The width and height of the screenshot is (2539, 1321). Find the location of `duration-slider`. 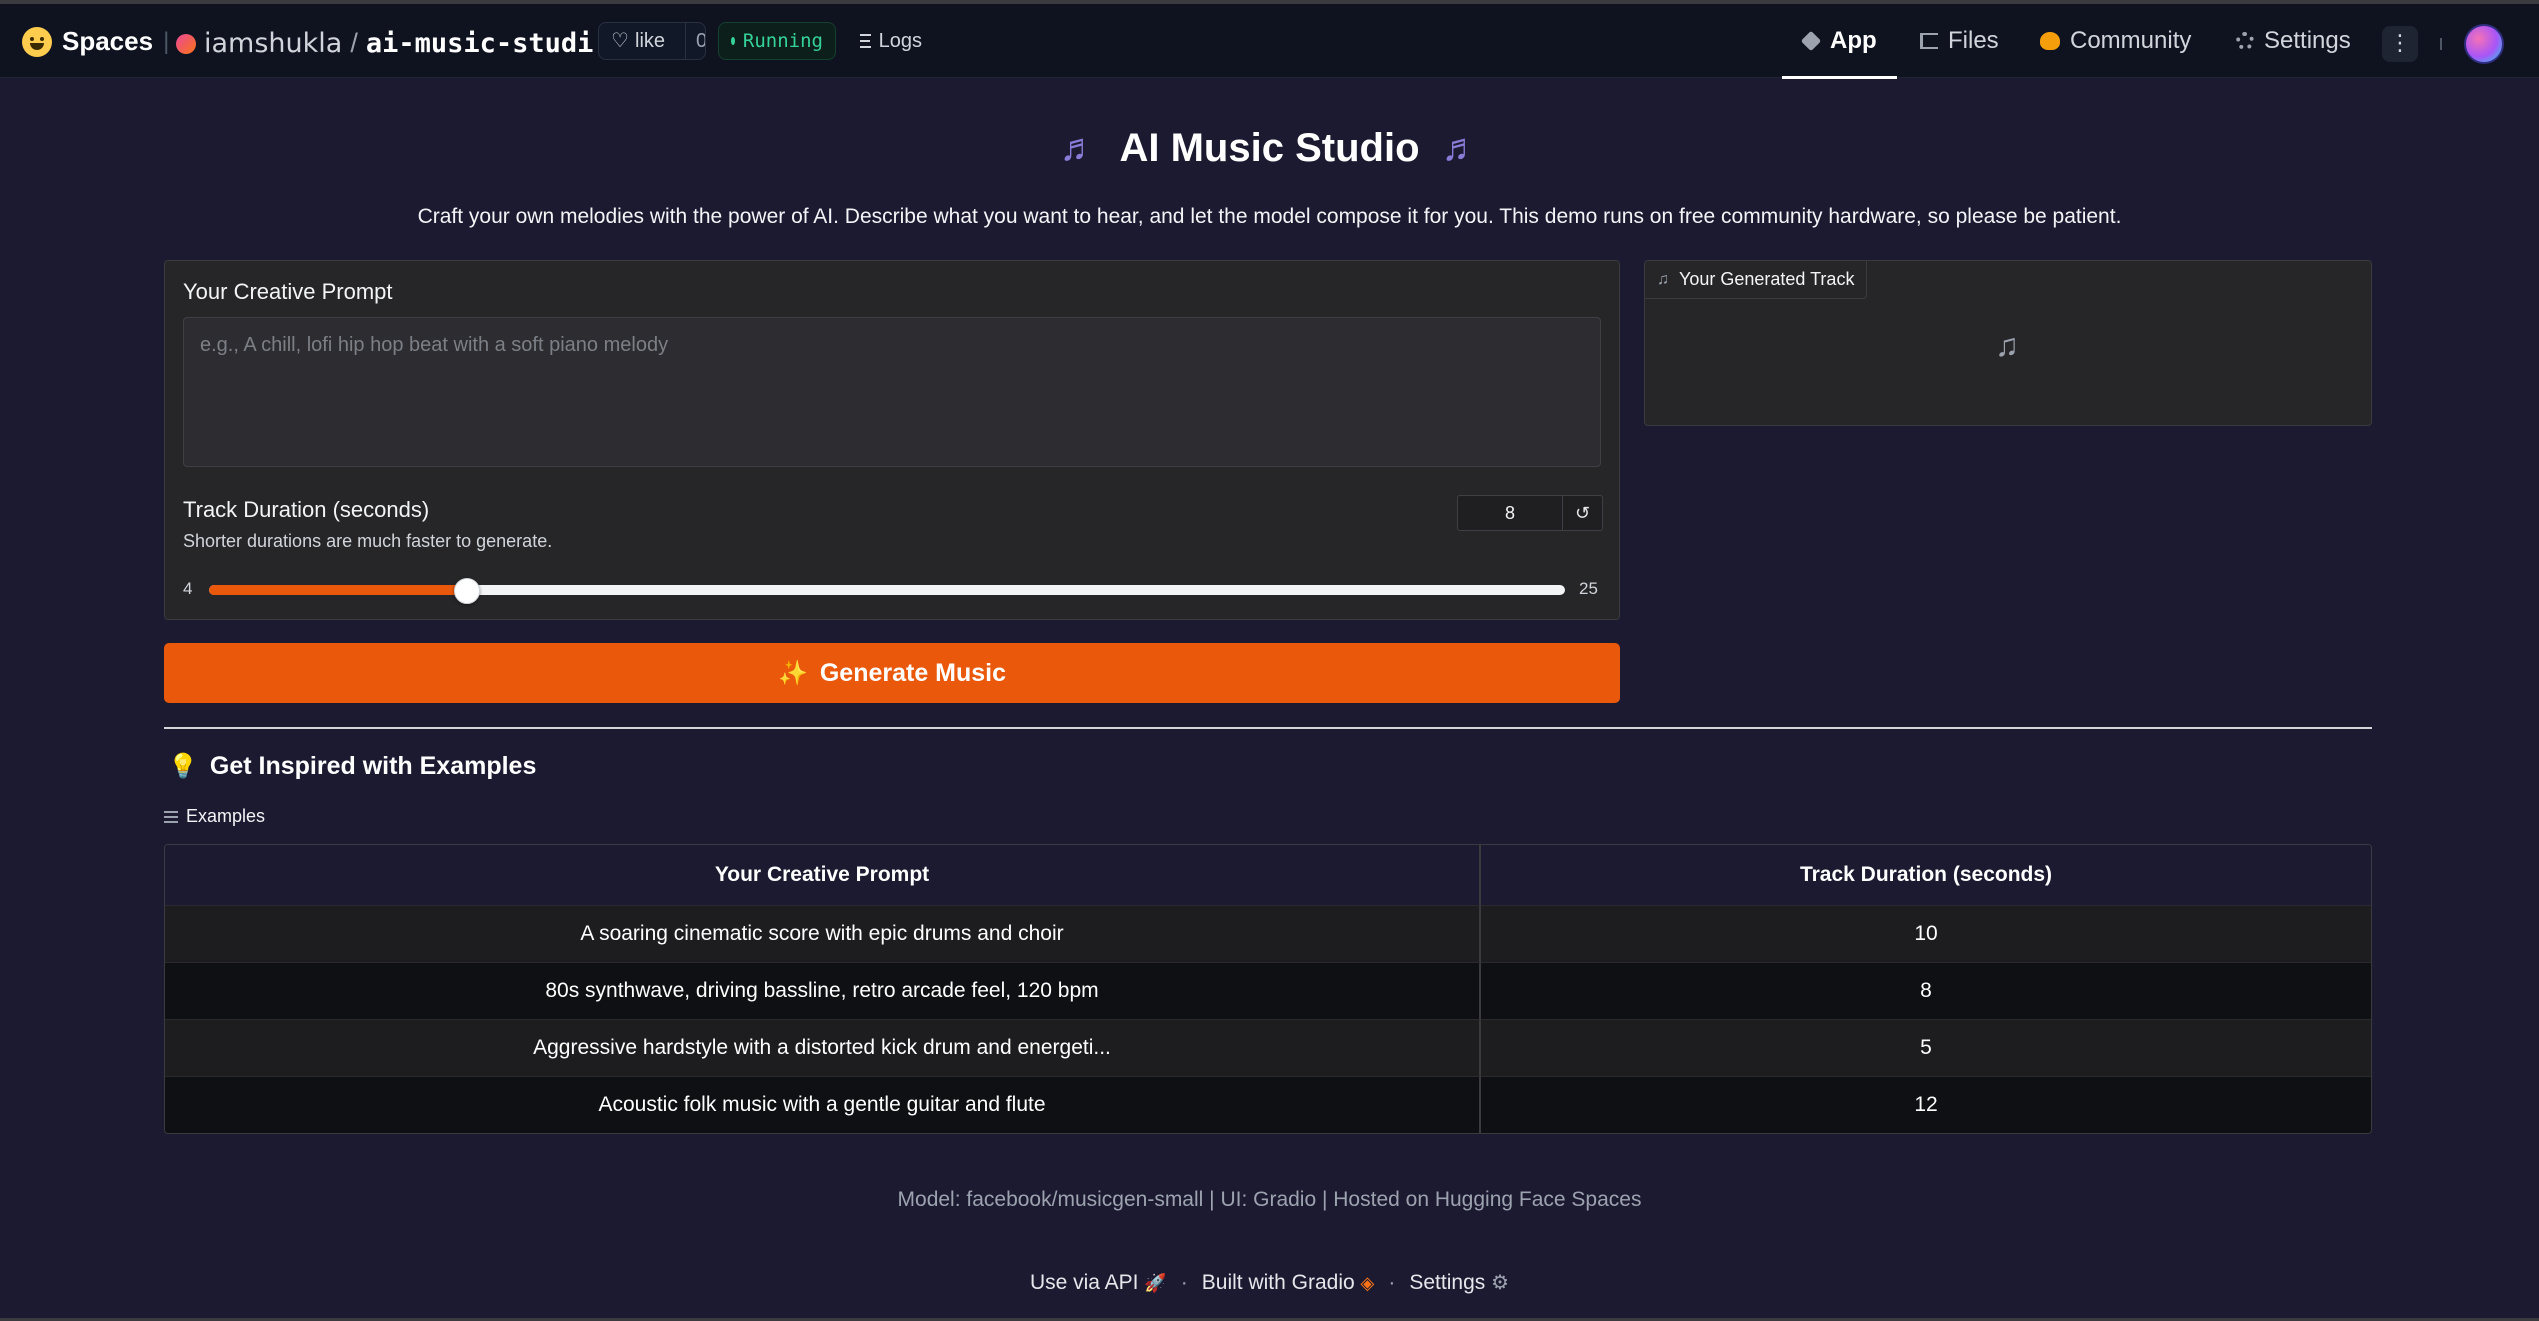

duration-slider is located at coordinates (887, 591).